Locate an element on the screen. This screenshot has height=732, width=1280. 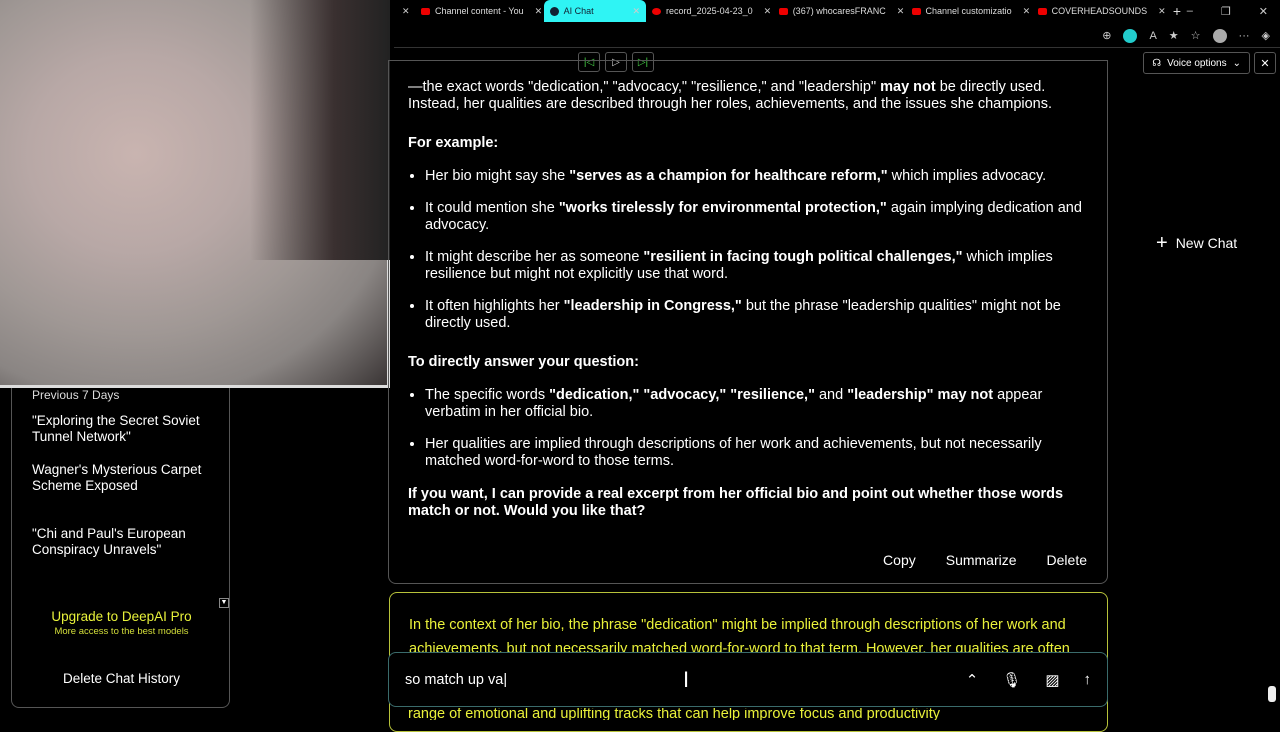
tab-ai-chat: AI Chat ✕ is located at coordinates (595, 11).